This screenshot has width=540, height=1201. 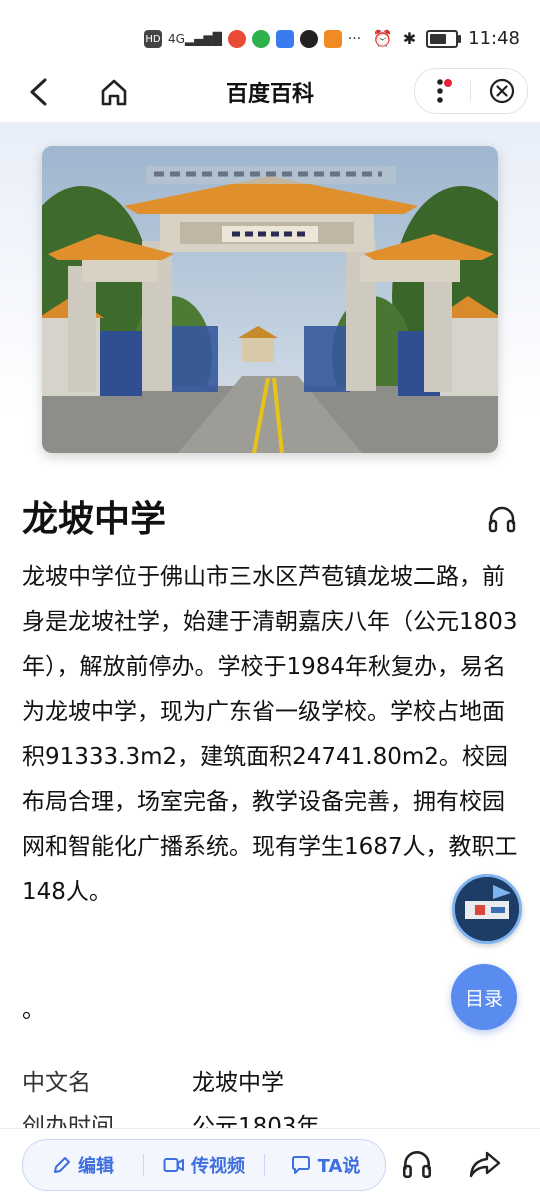 I want to click on status-time: 11:48, so click(x=494, y=38).